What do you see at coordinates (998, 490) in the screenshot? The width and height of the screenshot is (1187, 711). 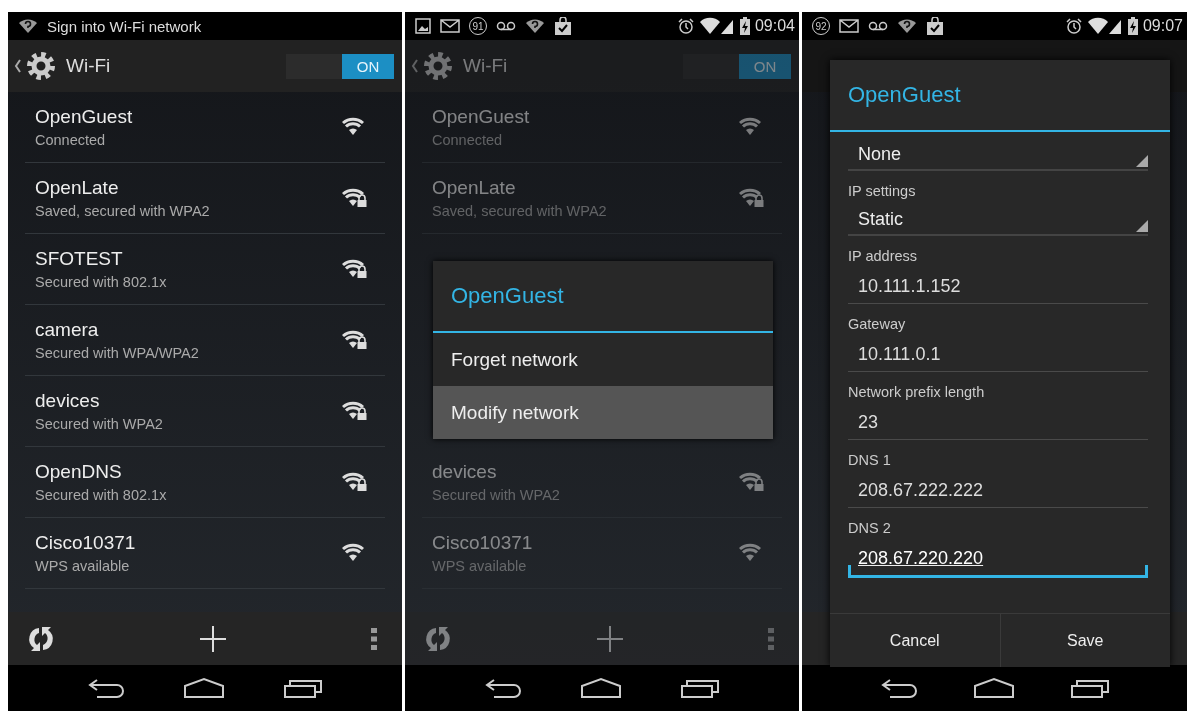 I see `input-field: 208.67.222.222` at bounding box center [998, 490].